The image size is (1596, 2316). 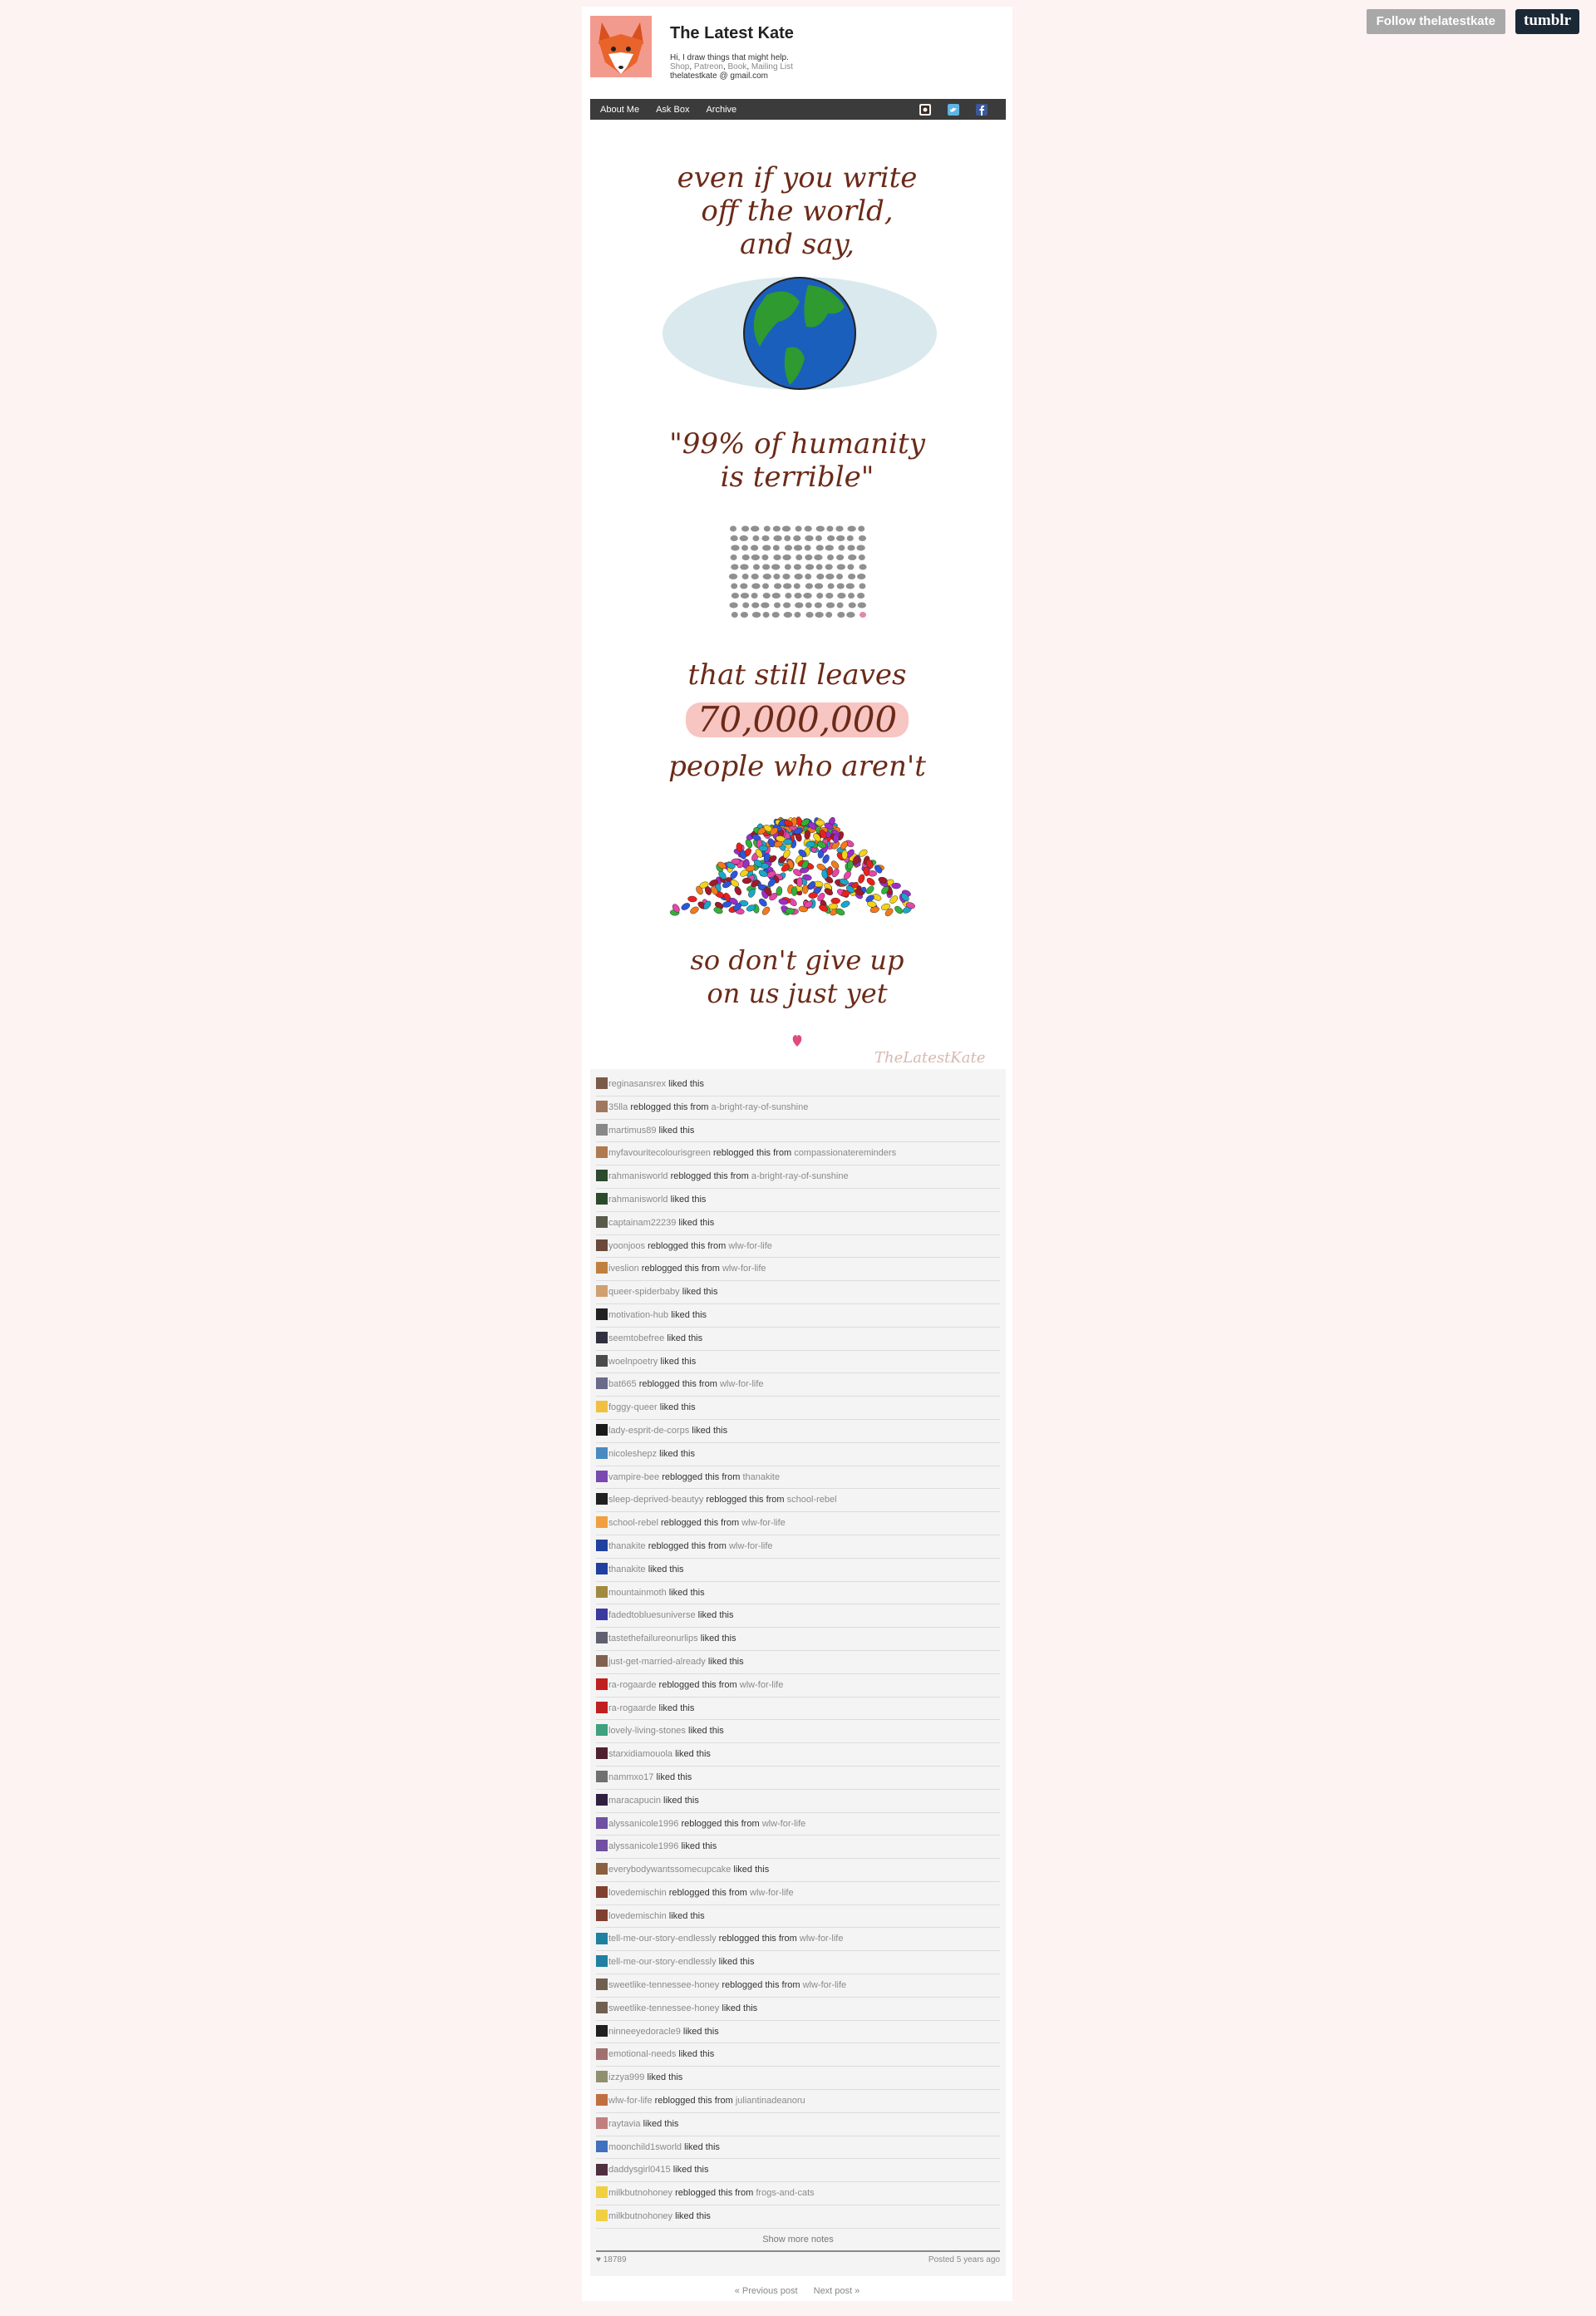 I want to click on nav-archive: Archive, so click(x=716, y=110).